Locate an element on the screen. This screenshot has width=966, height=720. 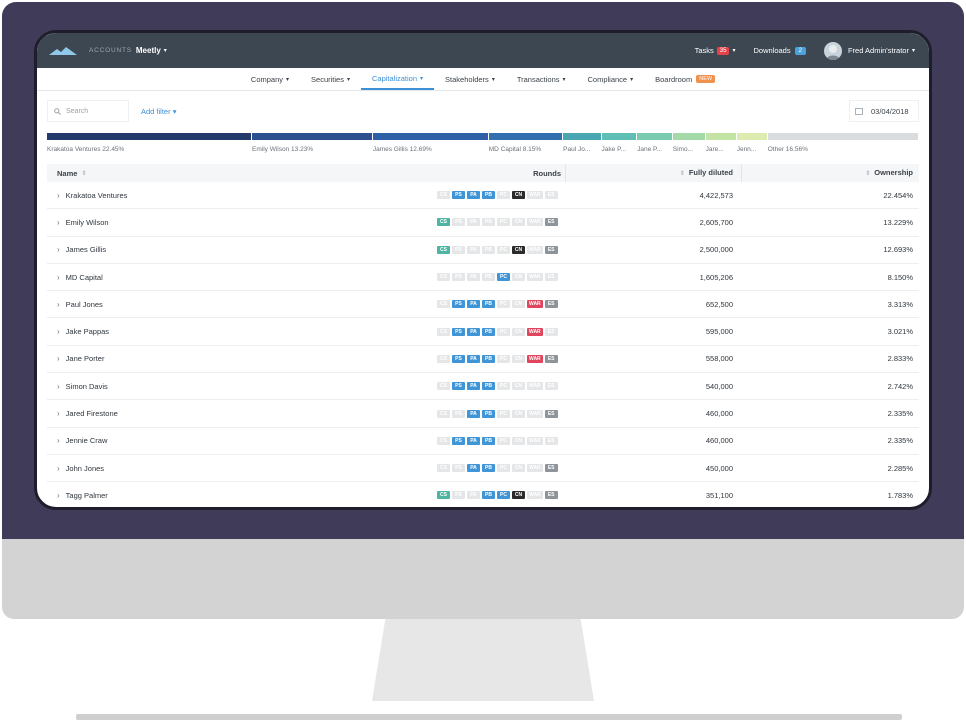
date-picker: 03/04/2018 is located at coordinates (884, 111).